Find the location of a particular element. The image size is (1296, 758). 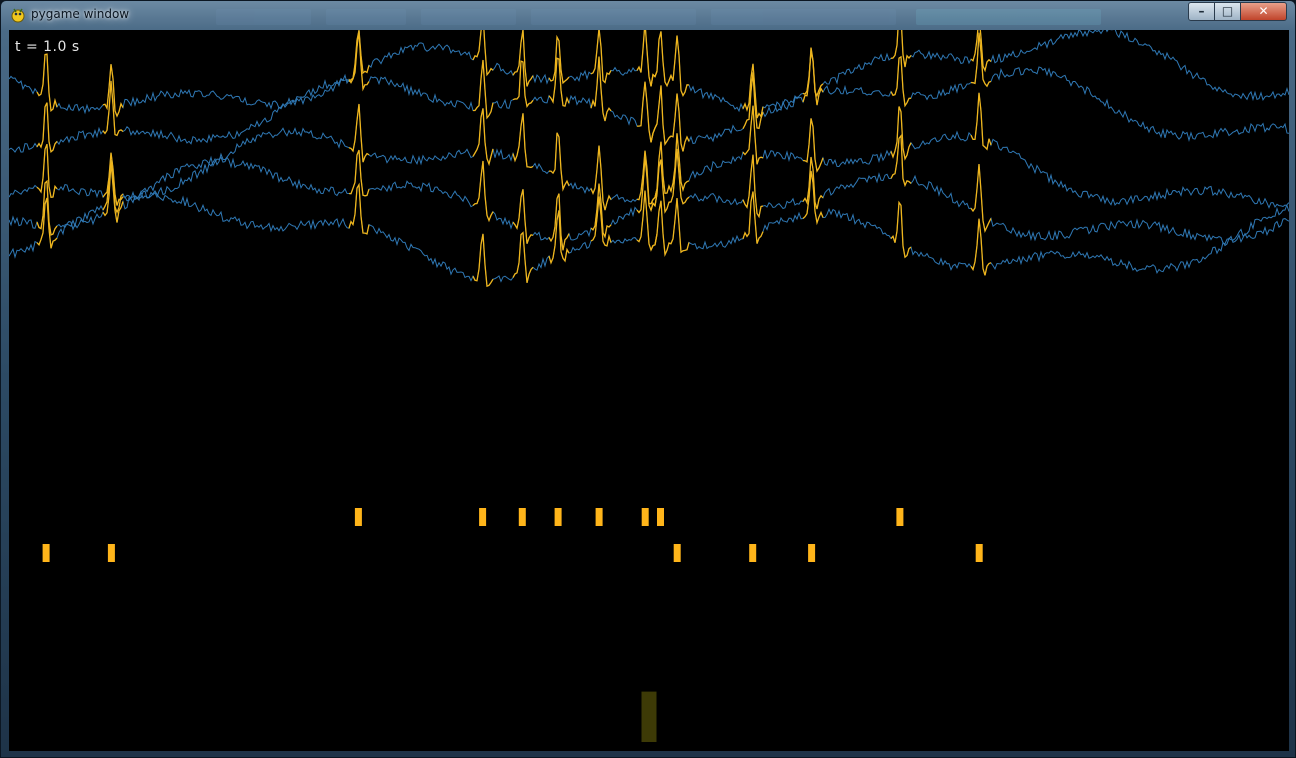

title-bar: pygame window – □ ✕ is located at coordinates (648, 15).